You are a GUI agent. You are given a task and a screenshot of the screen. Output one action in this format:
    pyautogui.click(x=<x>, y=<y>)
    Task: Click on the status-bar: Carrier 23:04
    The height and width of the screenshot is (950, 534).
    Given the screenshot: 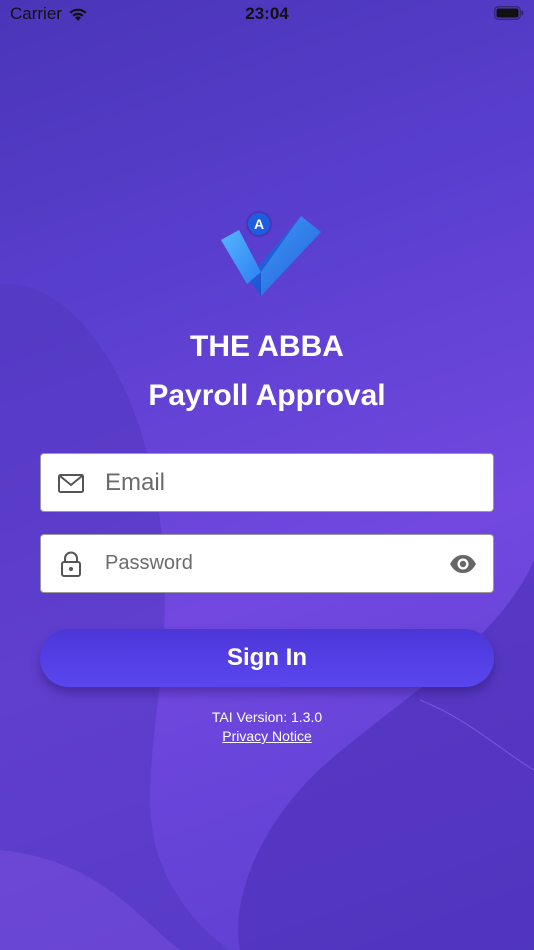 What is the action you would take?
    pyautogui.click(x=267, y=14)
    